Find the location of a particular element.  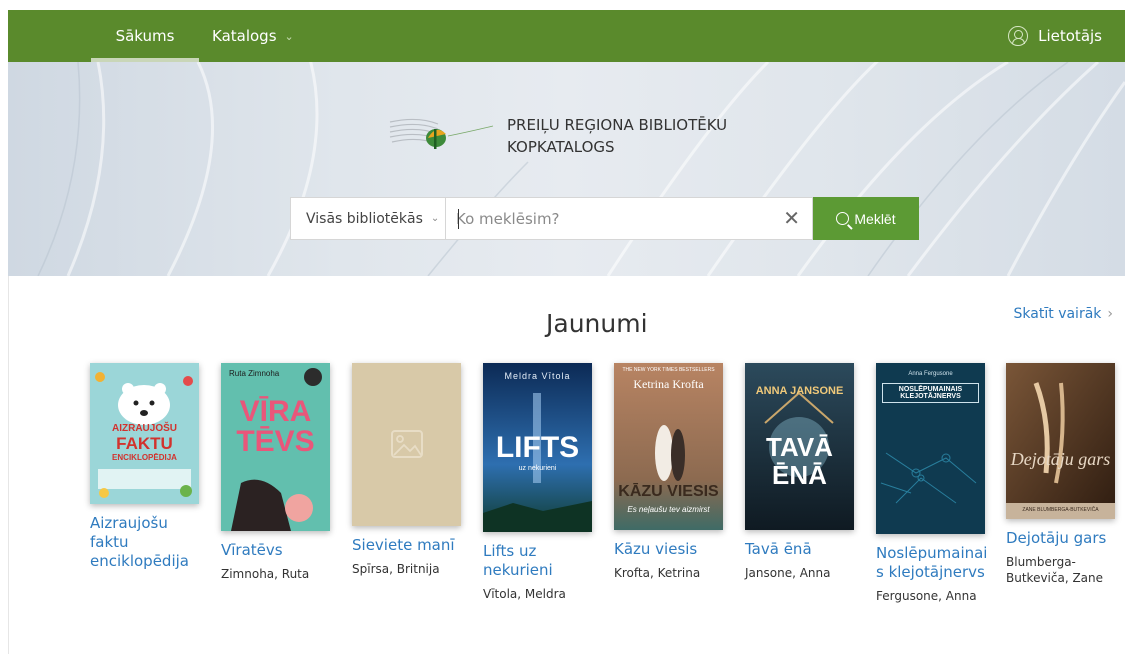

top-navbar: Sākums Katalogs ⌄ Lietotājs is located at coordinates (566, 36).